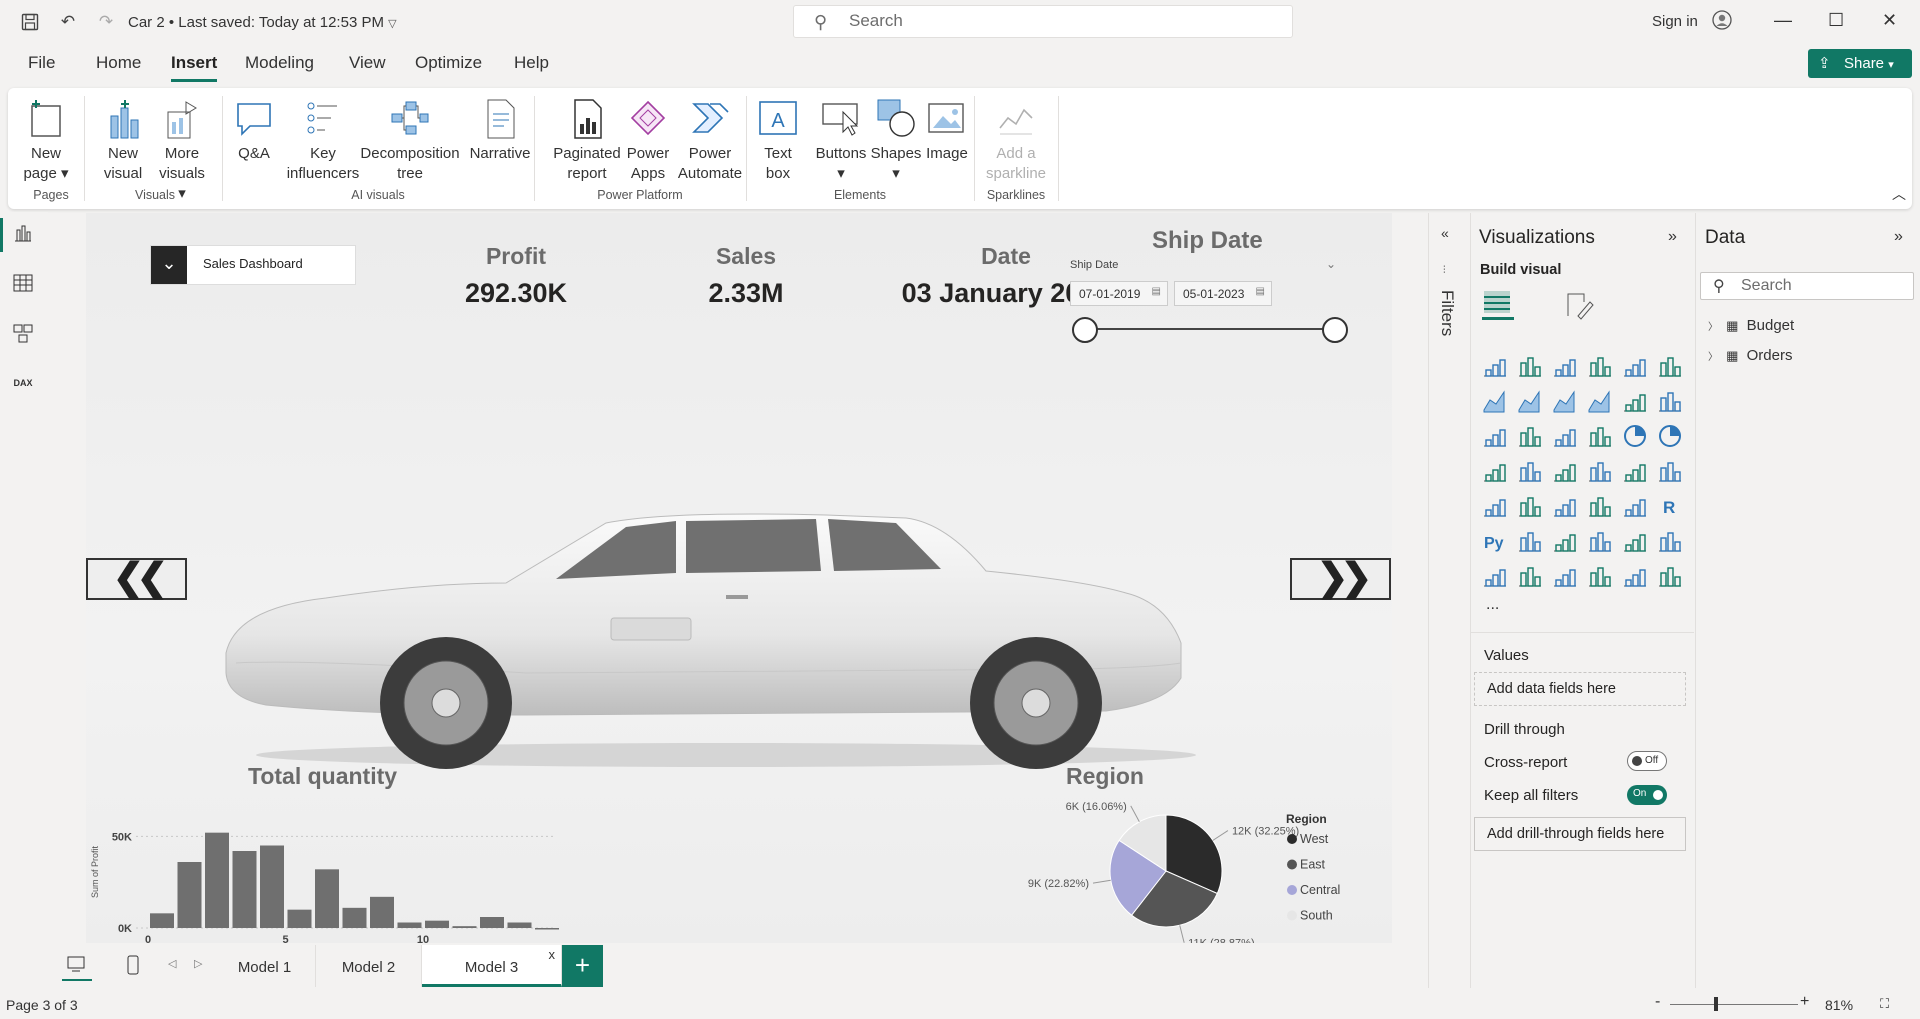 This screenshot has width=1920, height=1019. What do you see at coordinates (710, 141) in the screenshot?
I see `power-automate-button: Power Automate` at bounding box center [710, 141].